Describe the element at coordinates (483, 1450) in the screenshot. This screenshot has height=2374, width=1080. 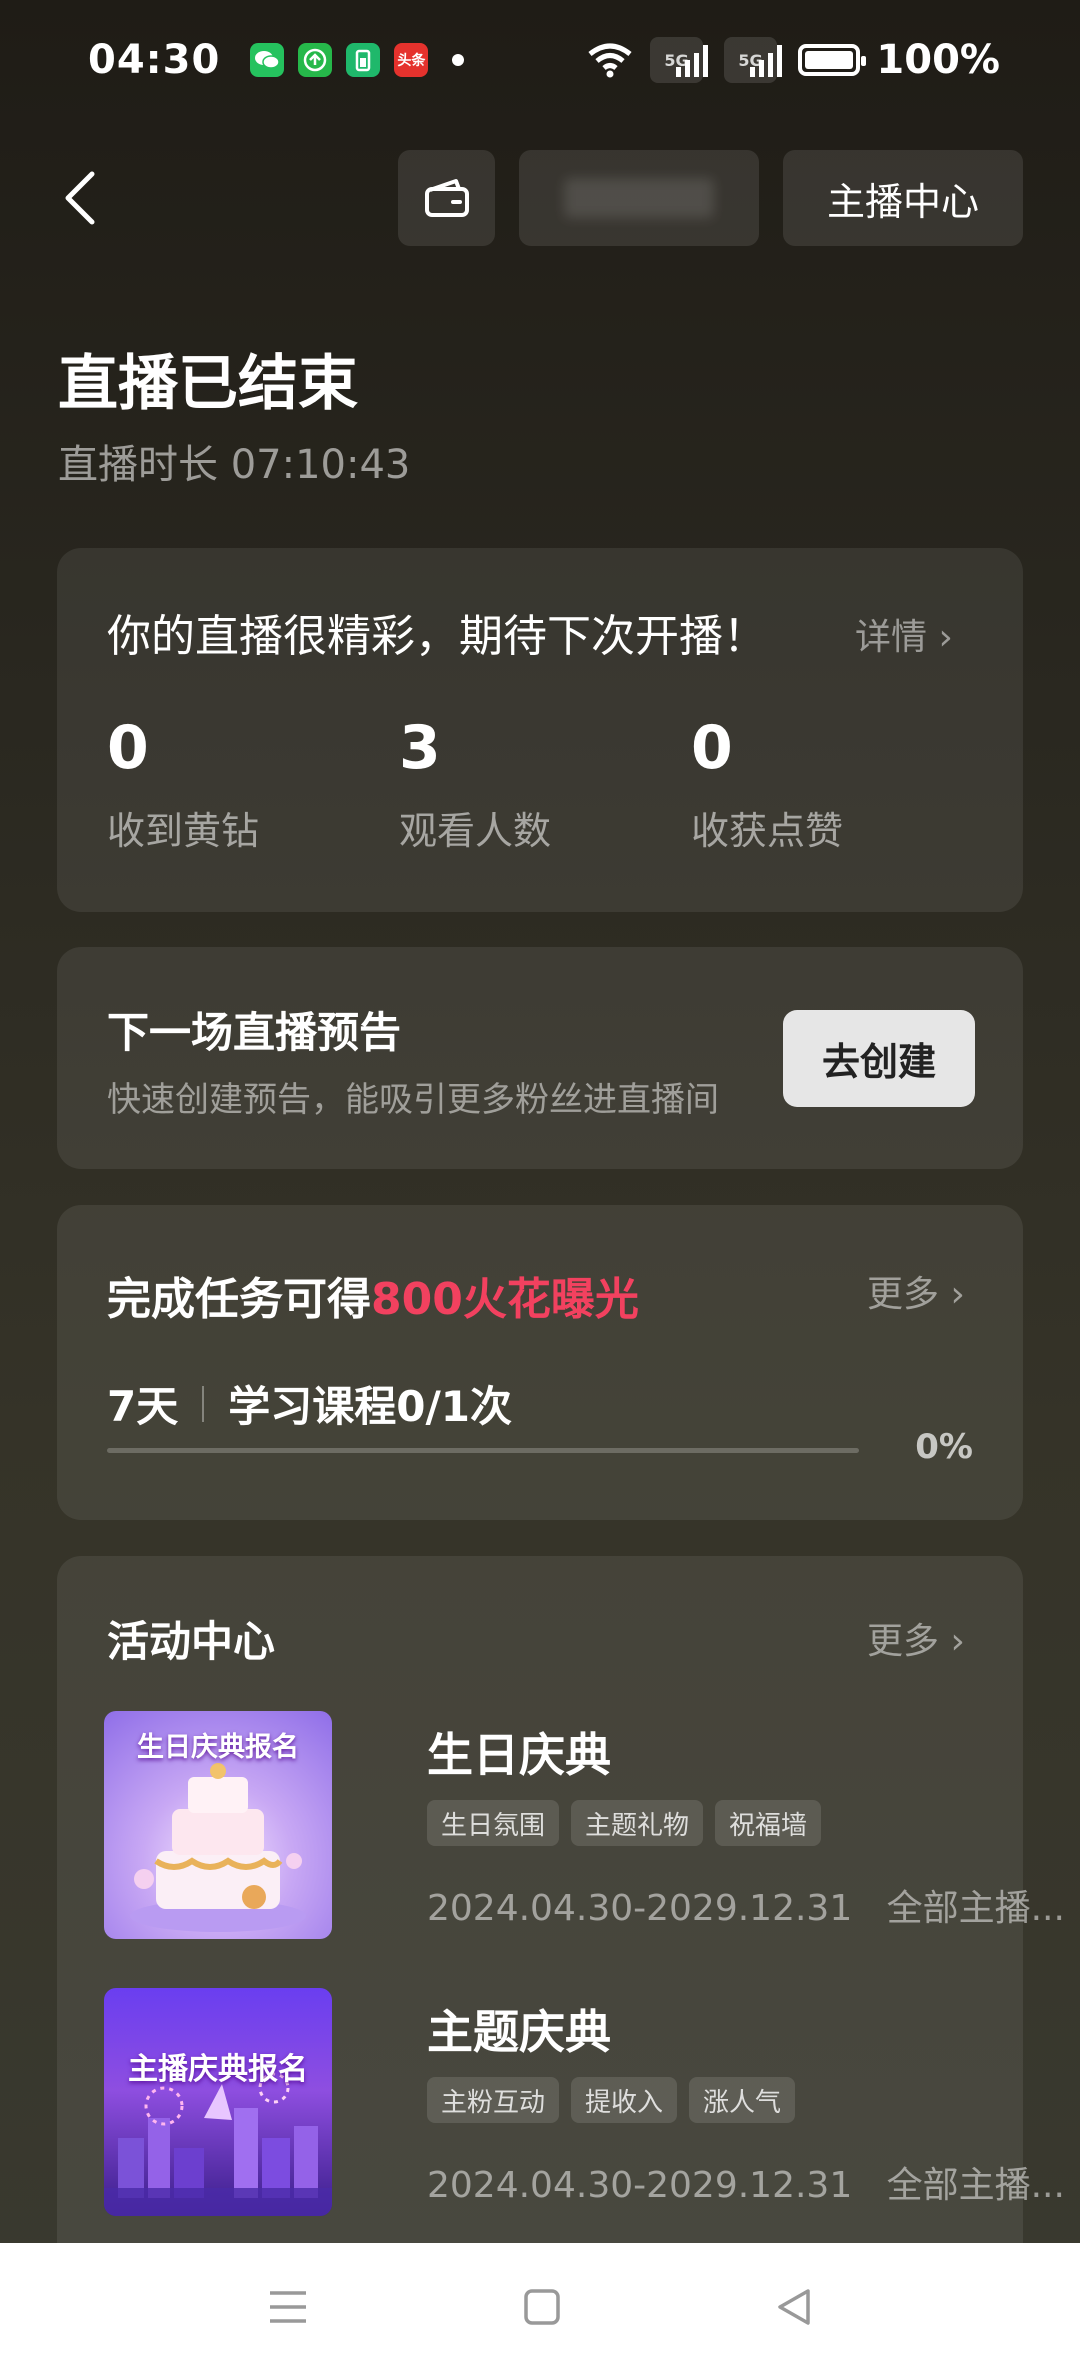
I see `task-progress-bar` at that location.